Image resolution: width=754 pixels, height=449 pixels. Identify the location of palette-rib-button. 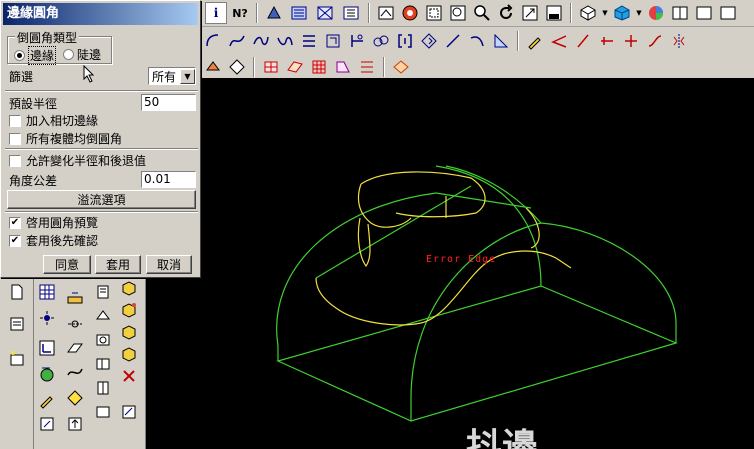
(103, 388).